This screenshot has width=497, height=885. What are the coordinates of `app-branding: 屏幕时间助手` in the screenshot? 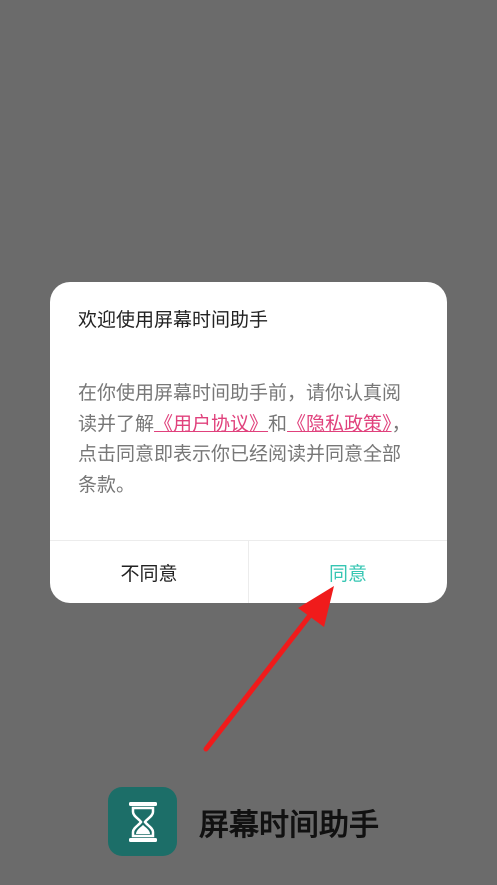 It's located at (243, 821).